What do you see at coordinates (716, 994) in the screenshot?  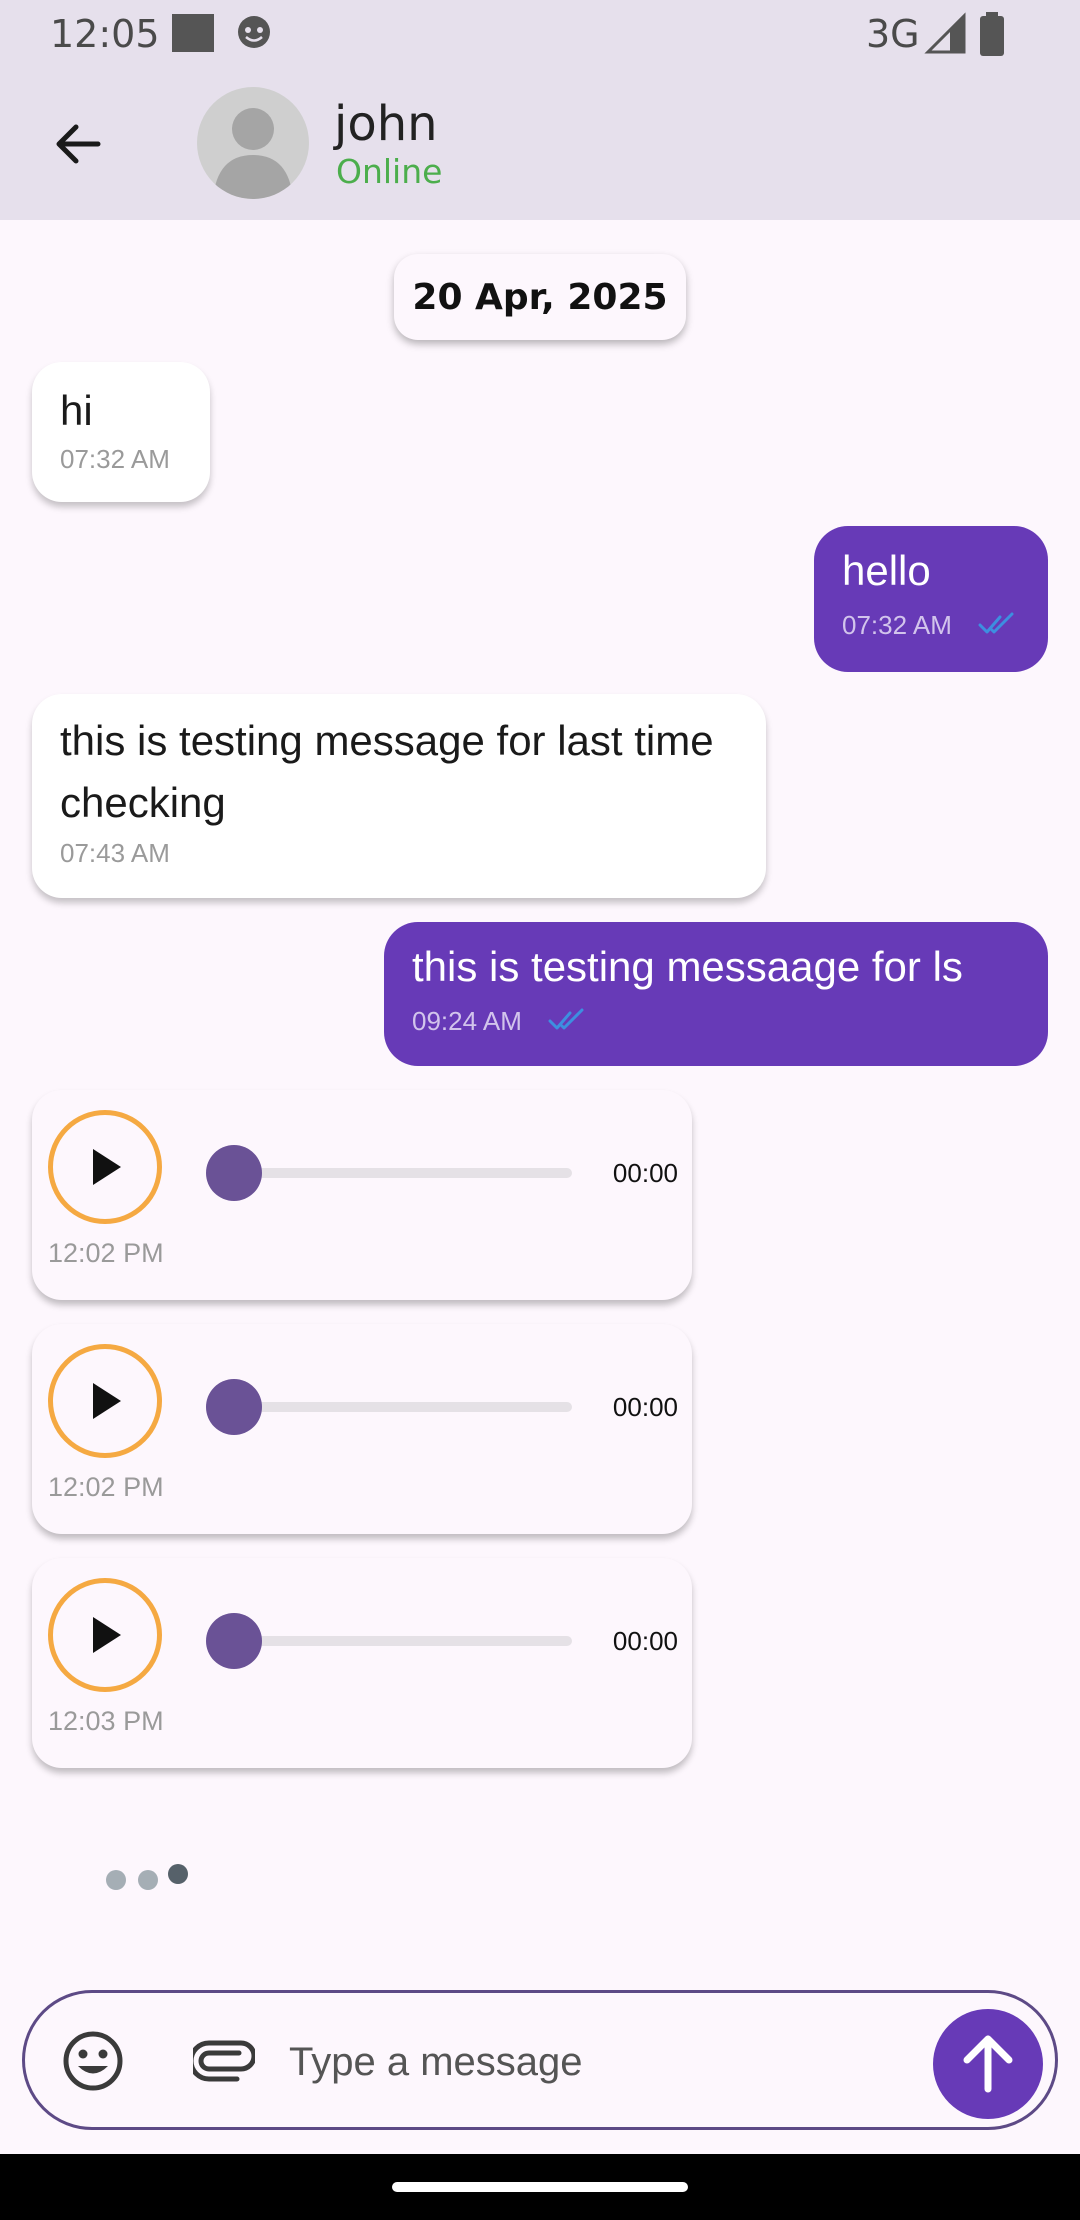 I see `message-bubble-outgoing: this is testing messaage for ls 09:24 AM` at bounding box center [716, 994].